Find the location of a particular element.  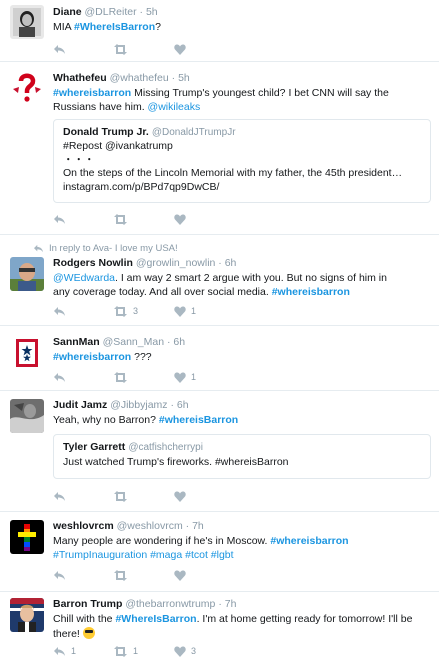

reply-count: 1 is located at coordinates (74, 651).